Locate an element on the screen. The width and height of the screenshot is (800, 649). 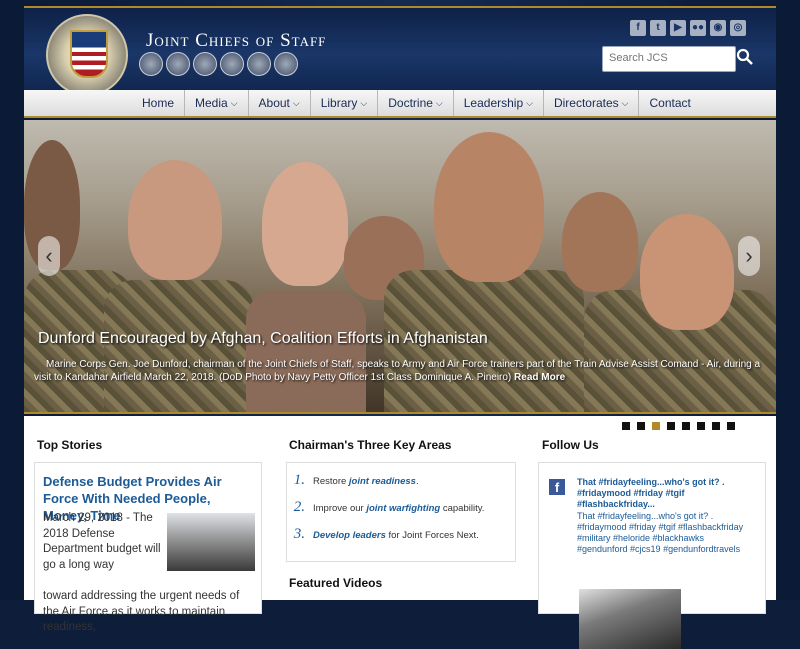
search-input is located at coordinates (668, 58).